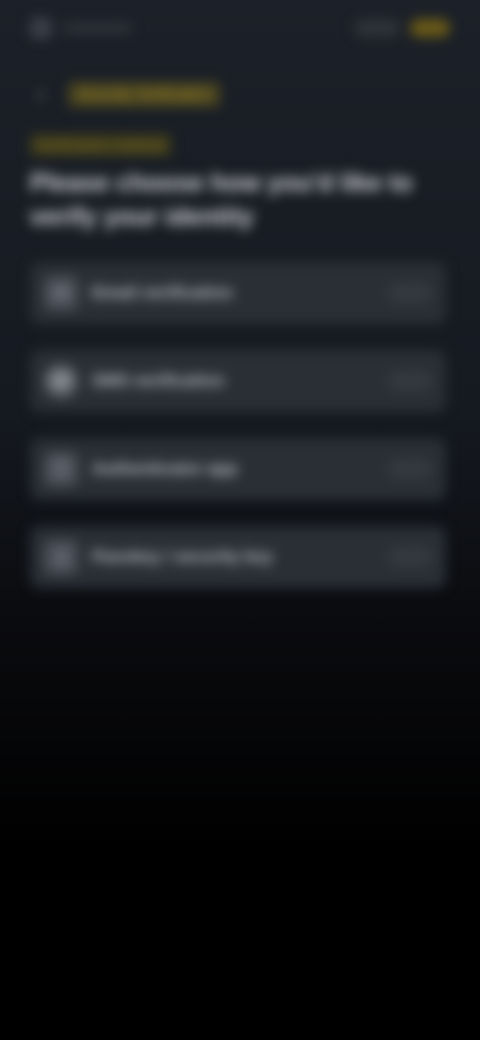 The image size is (480, 1040). I want to click on phone-icon: ☎, so click(61, 381).